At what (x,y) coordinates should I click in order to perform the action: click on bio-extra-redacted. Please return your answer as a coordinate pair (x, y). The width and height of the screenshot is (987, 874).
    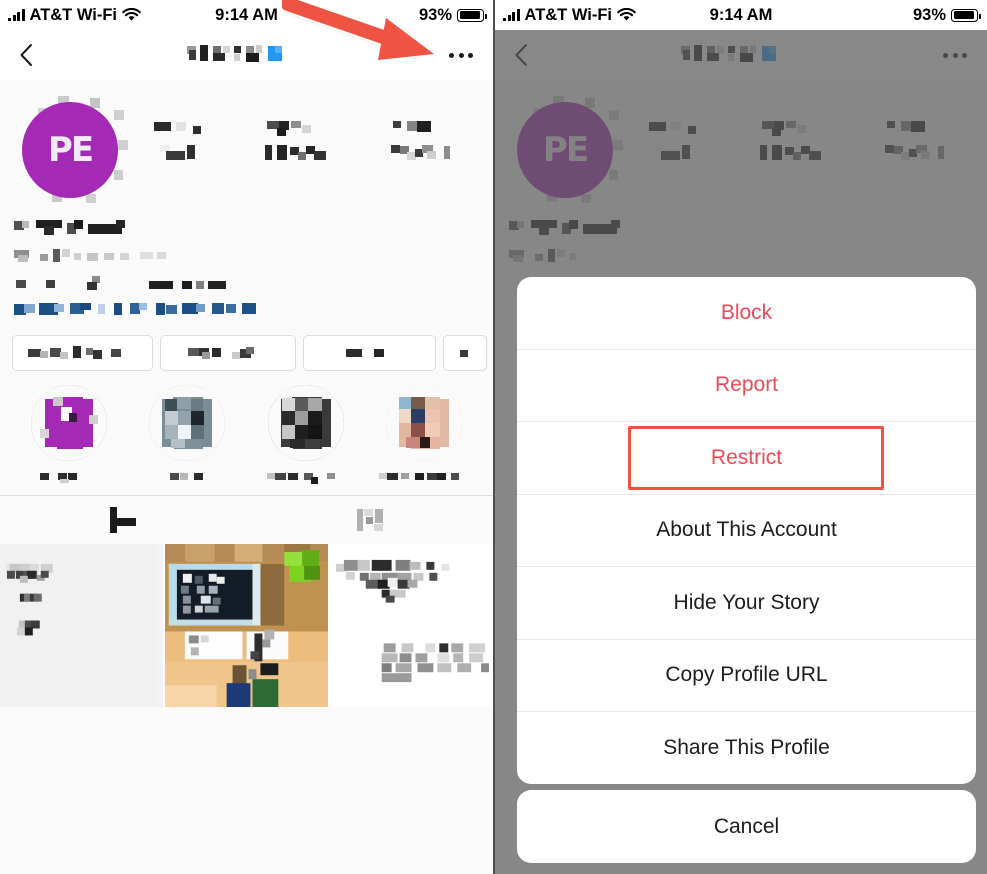
    Looking at the image, I should click on (246, 285).